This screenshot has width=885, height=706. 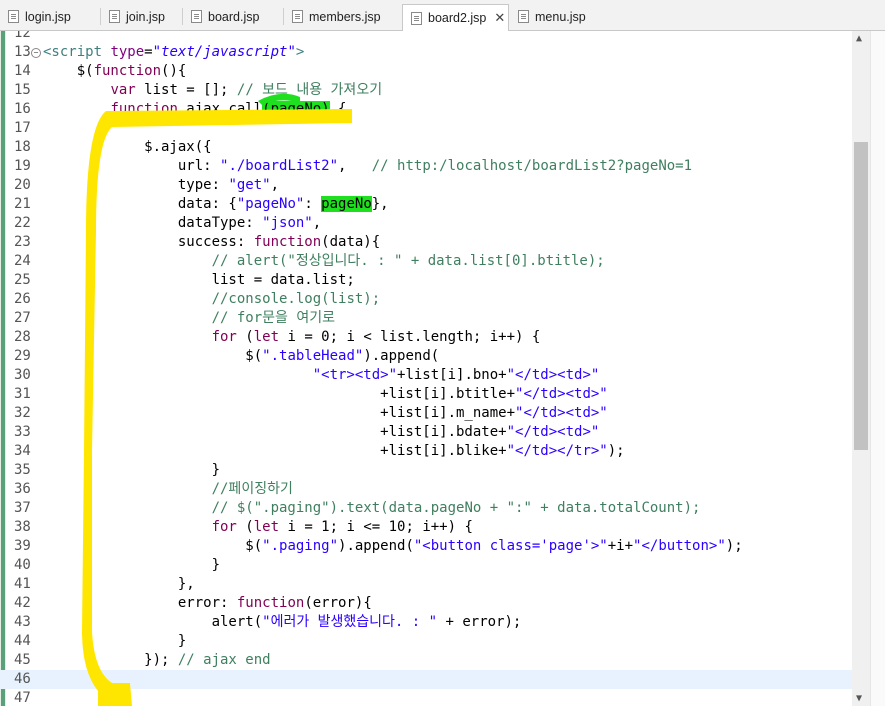 What do you see at coordinates (157, 660) in the screenshot?
I see `code-text: }); // ajax end` at bounding box center [157, 660].